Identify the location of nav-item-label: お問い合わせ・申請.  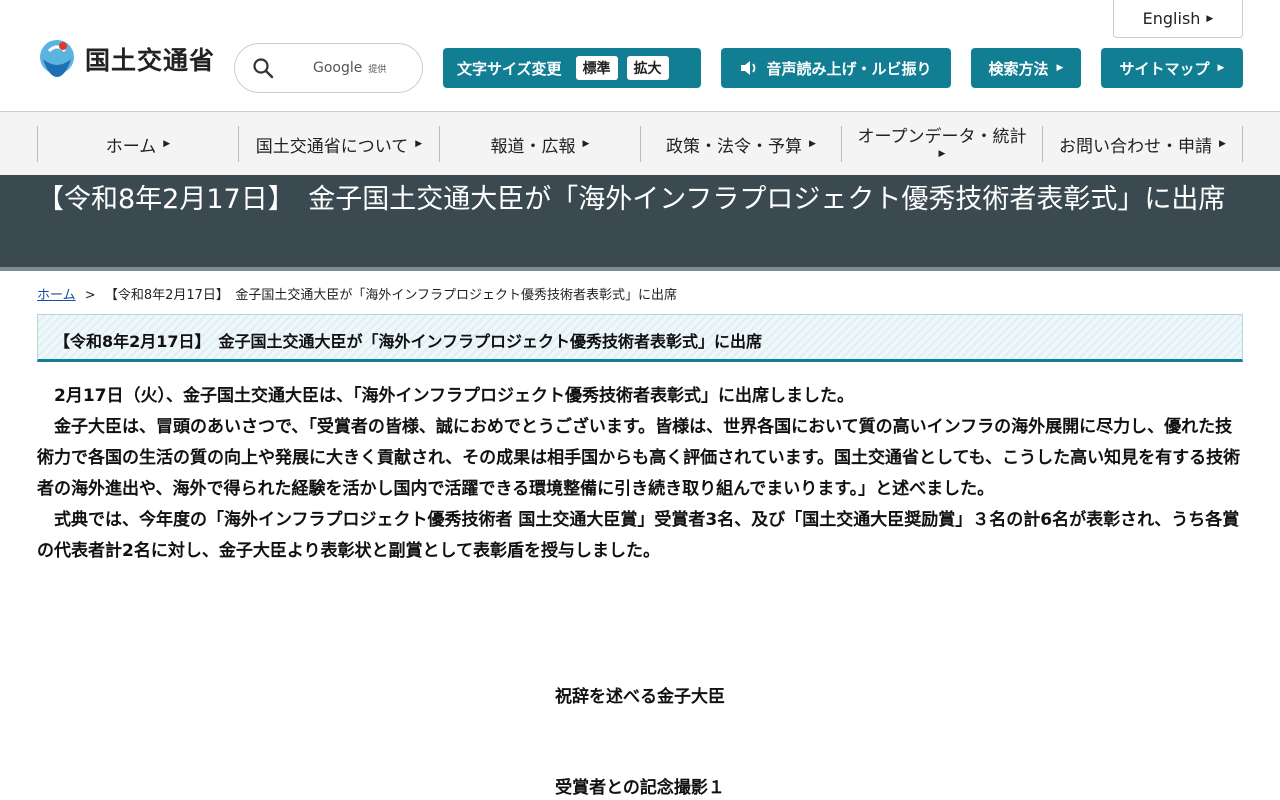
(1136, 146).